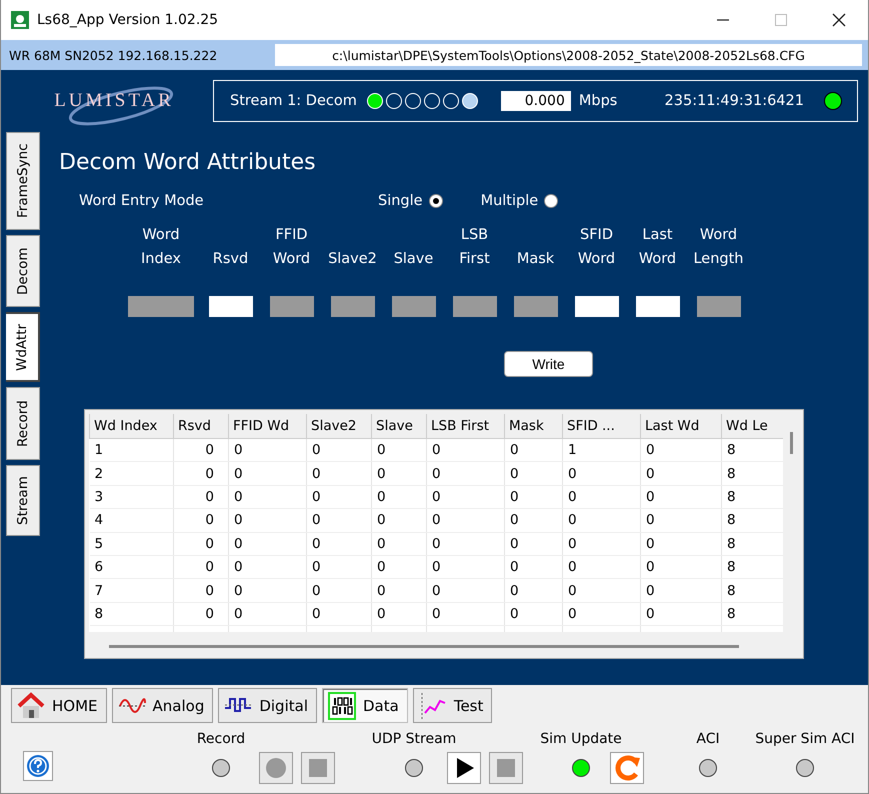 The height and width of the screenshot is (794, 869). Describe the element at coordinates (132, 544) in the screenshot. I see `table-cell: 5` at that location.